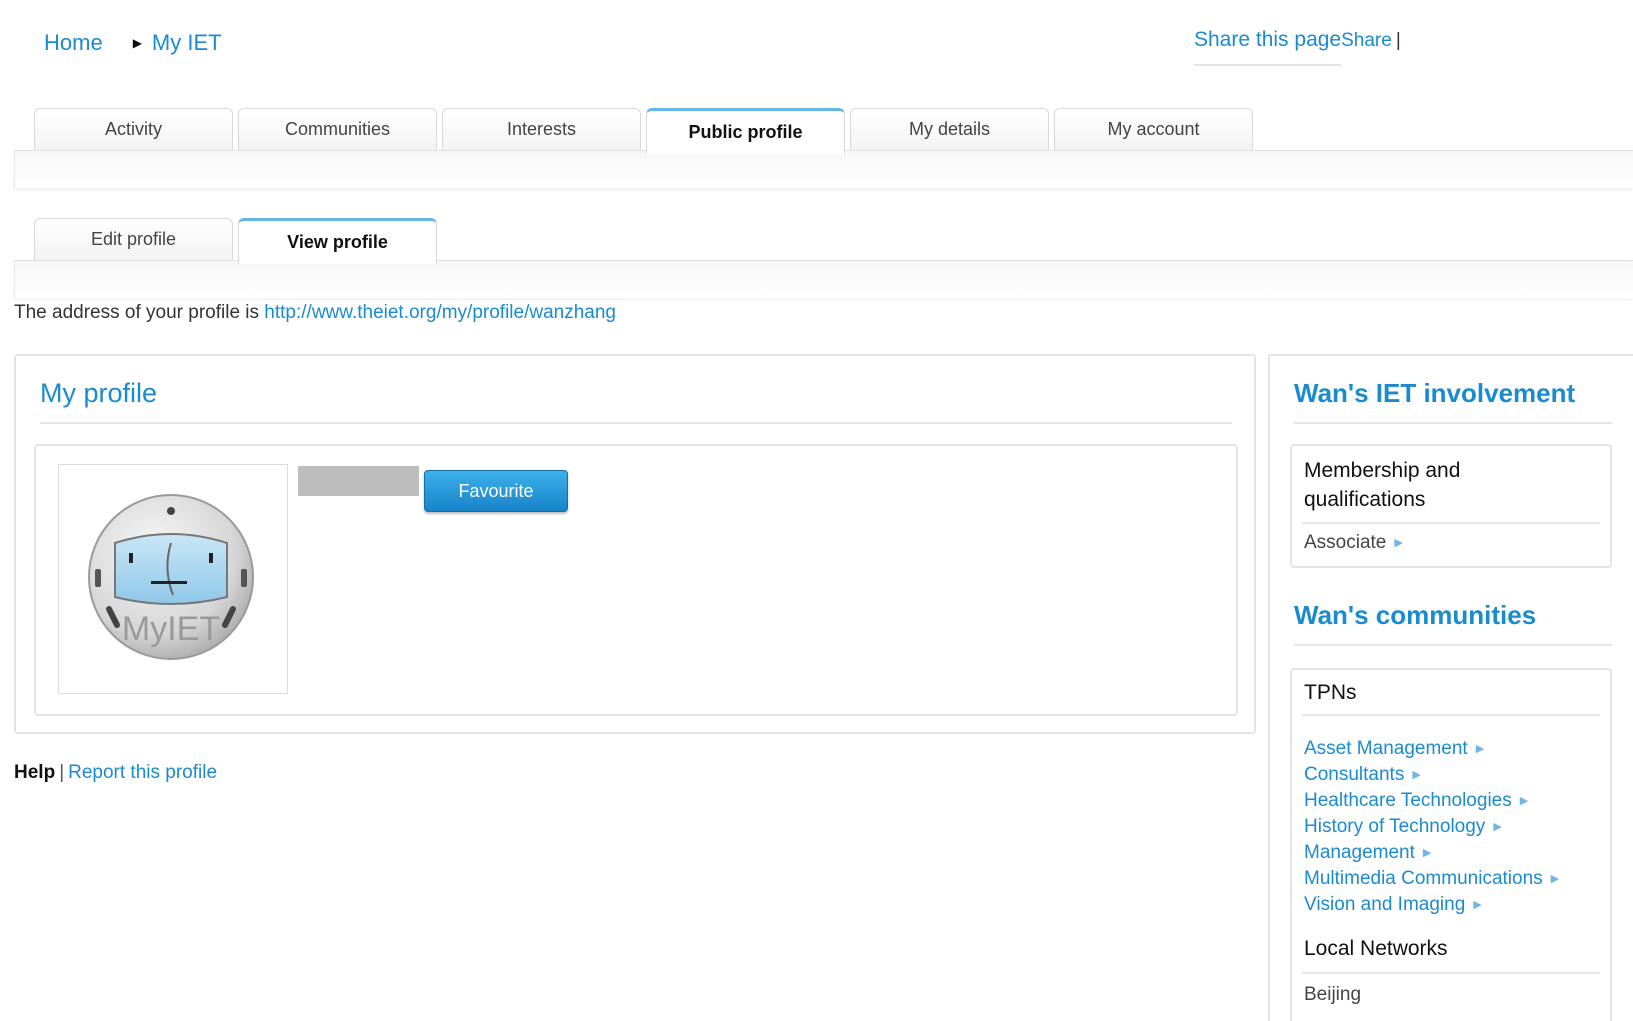  I want to click on help-label: Help, so click(35, 772).